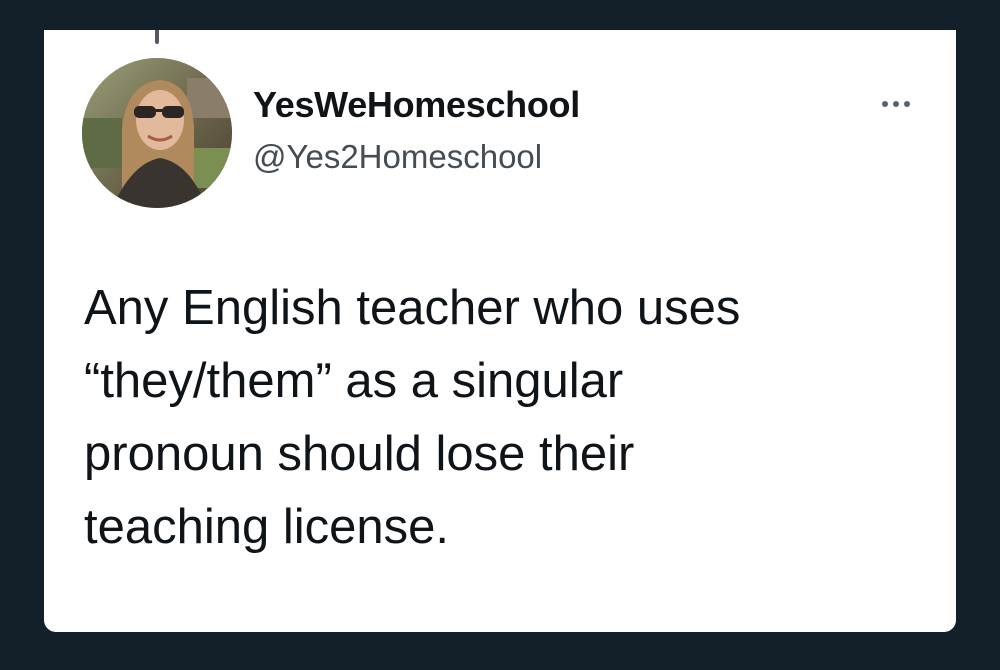 This screenshot has height=670, width=1000. Describe the element at coordinates (416, 105) in the screenshot. I see `display-name: YesWeHomeschool` at that location.